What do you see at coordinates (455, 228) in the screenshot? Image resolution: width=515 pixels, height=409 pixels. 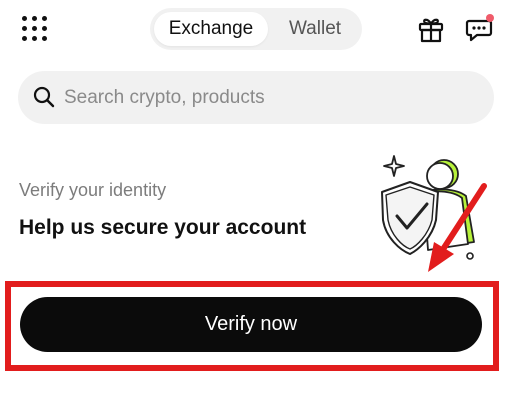 I see `annotation-arrow` at bounding box center [455, 228].